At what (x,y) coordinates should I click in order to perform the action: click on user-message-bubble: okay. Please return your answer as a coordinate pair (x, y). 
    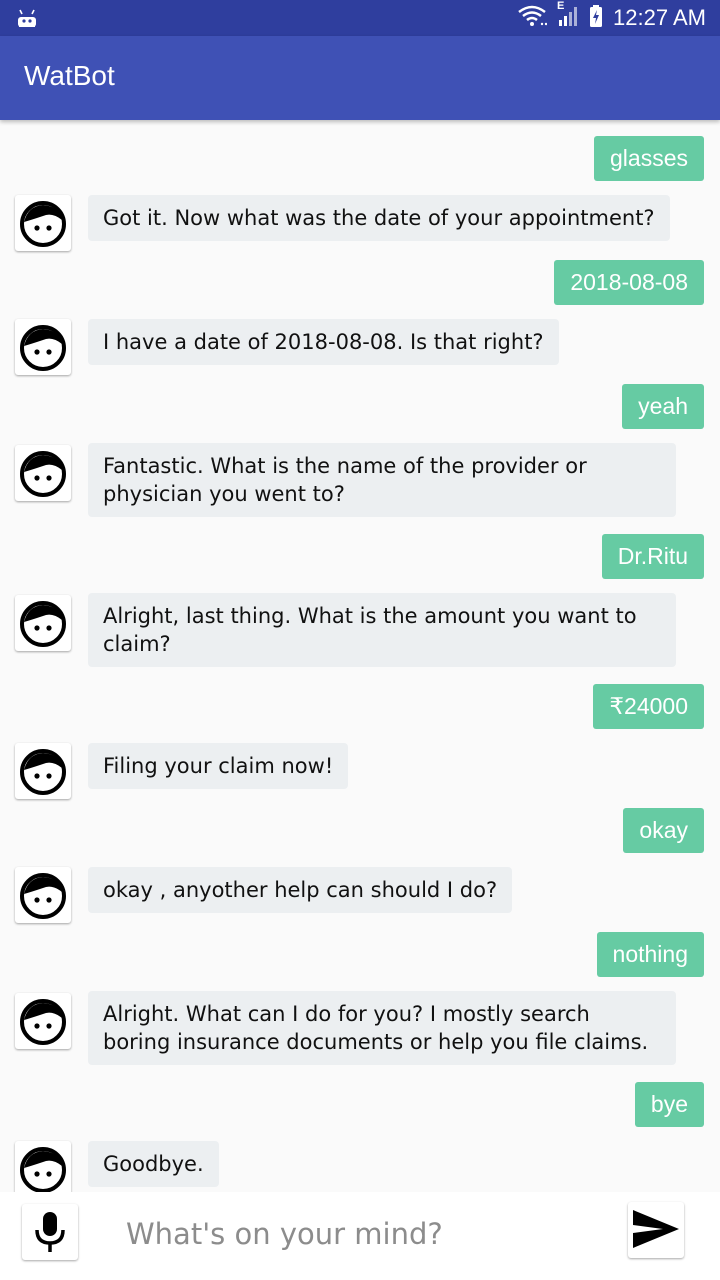
    Looking at the image, I should click on (663, 830).